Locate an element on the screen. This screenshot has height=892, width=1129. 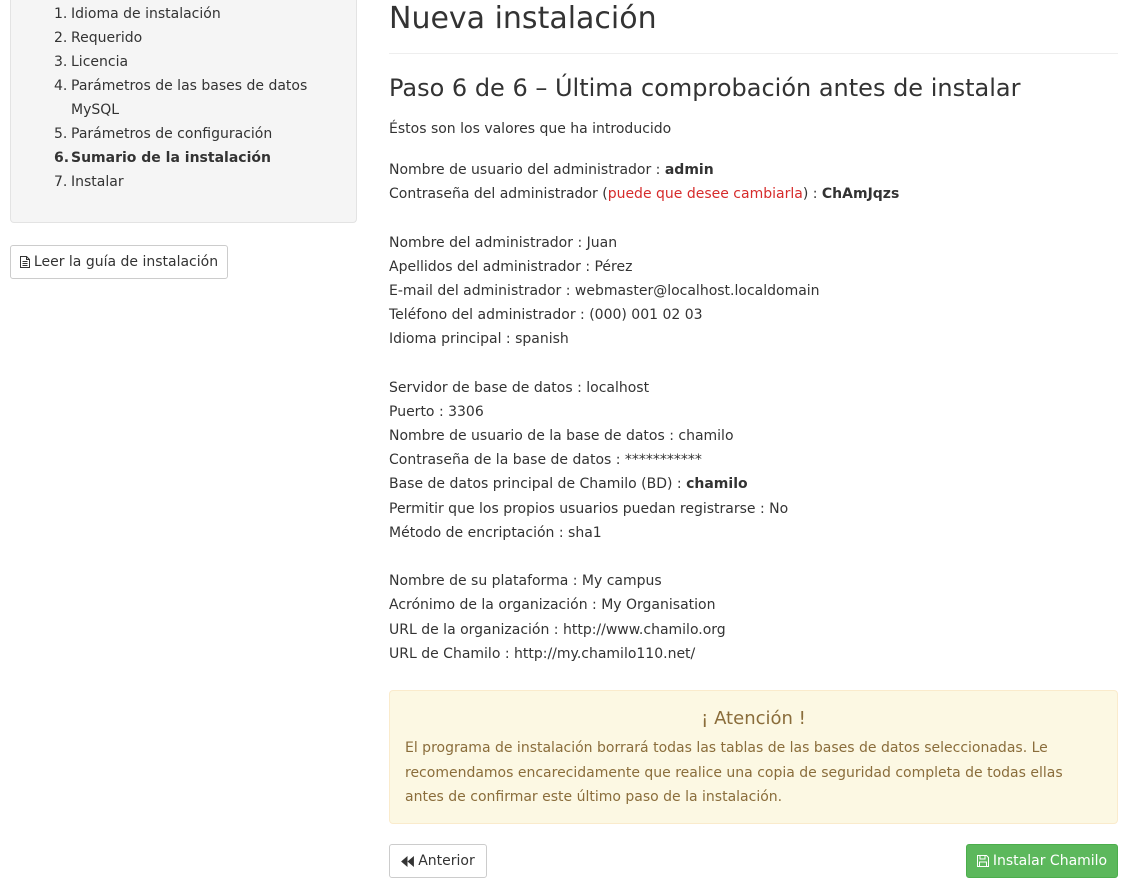
install-chamilo-button: Instalar Chamilo is located at coordinates (1042, 861).